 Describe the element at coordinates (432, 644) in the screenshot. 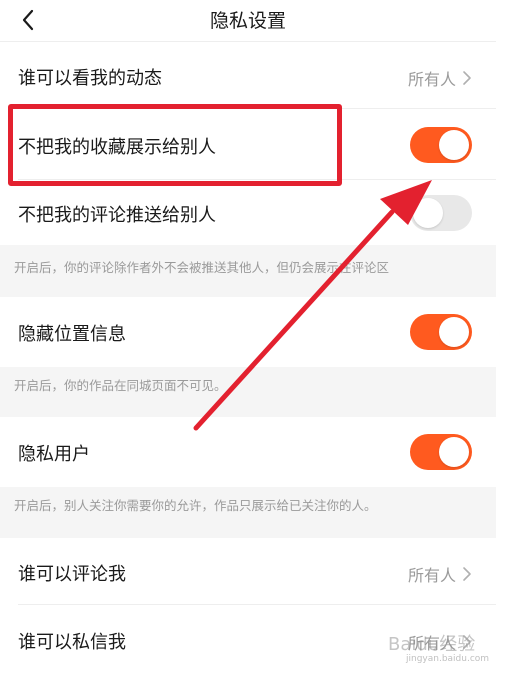

I see `watermark-logo: Baidu经验` at that location.